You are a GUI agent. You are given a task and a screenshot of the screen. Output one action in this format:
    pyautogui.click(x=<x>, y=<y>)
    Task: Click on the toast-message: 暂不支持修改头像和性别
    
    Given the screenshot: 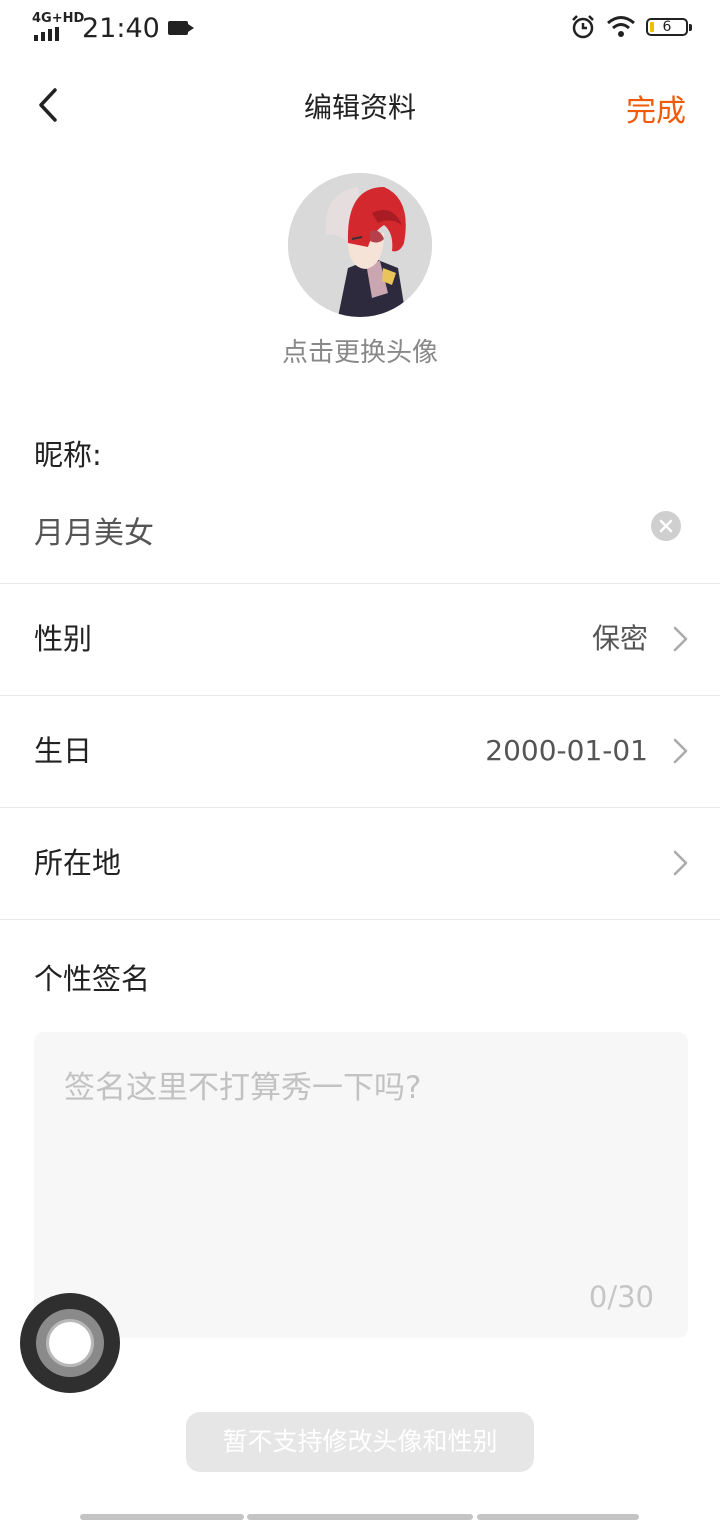 What is the action you would take?
    pyautogui.click(x=360, y=1442)
    